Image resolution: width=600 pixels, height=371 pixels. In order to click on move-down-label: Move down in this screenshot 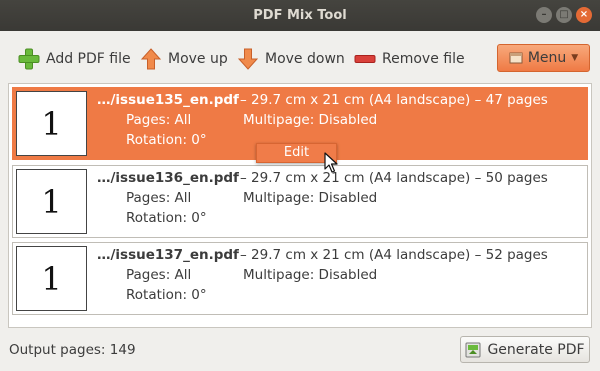, I will do `click(305, 59)`.